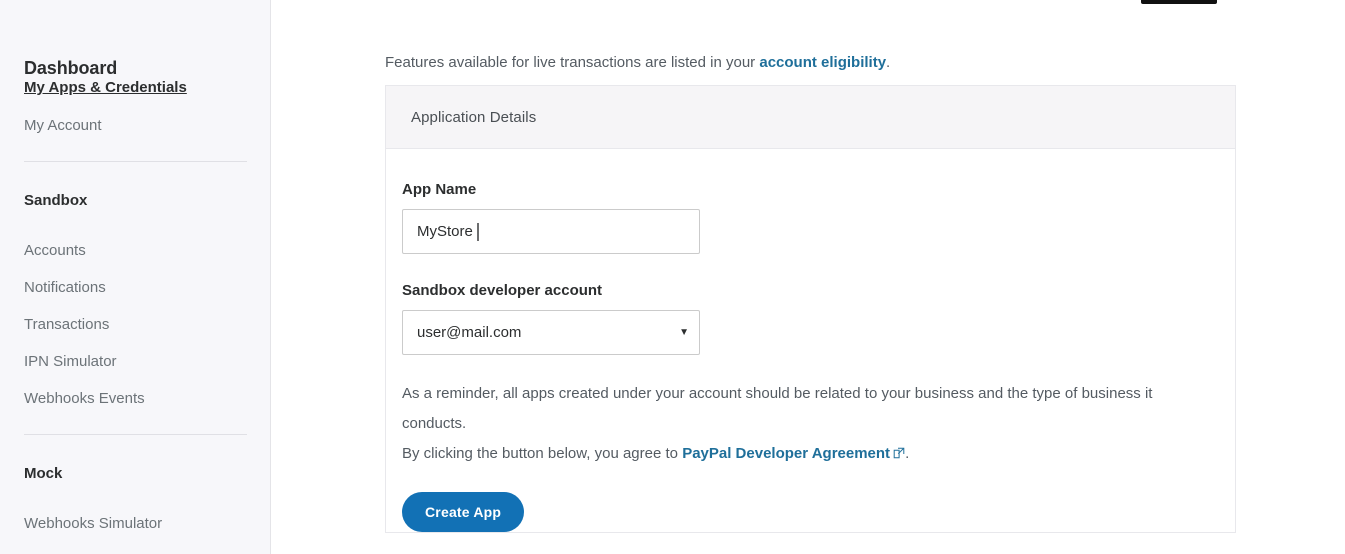  What do you see at coordinates (808, 2) in the screenshot?
I see `clipped-scrolled-row` at bounding box center [808, 2].